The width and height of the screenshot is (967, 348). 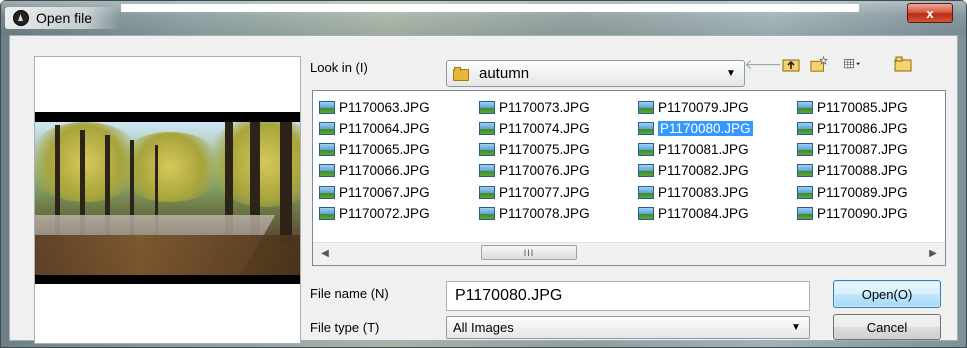 I want to click on image-preview, so click(x=167, y=198).